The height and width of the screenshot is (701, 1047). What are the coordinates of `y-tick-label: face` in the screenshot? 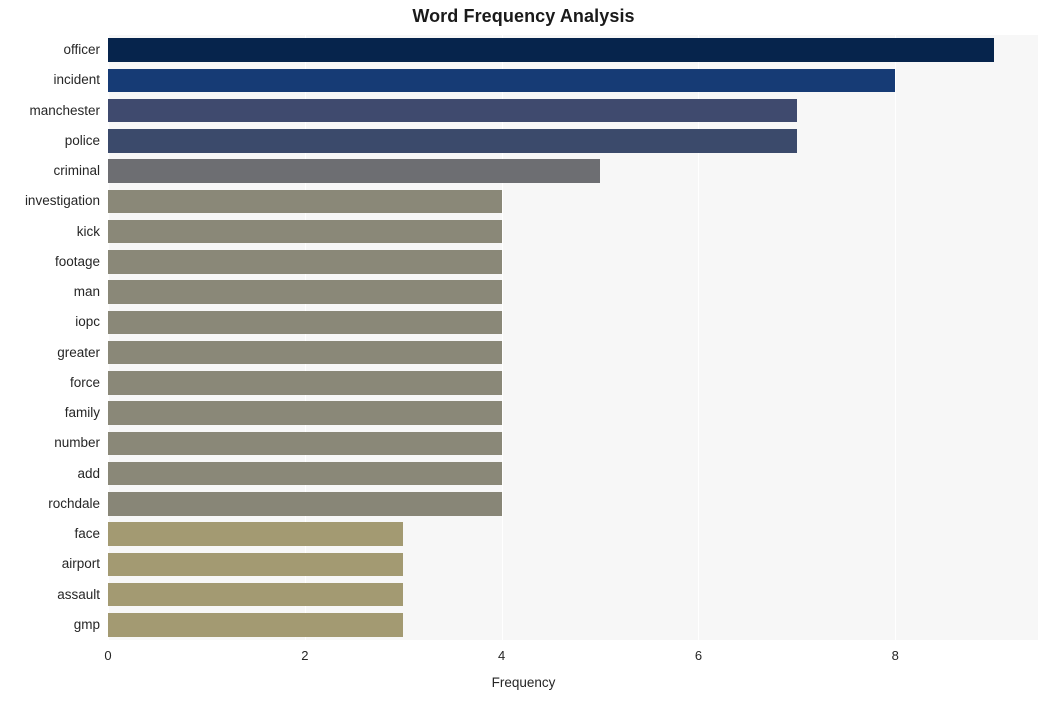 It's located at (87, 534).